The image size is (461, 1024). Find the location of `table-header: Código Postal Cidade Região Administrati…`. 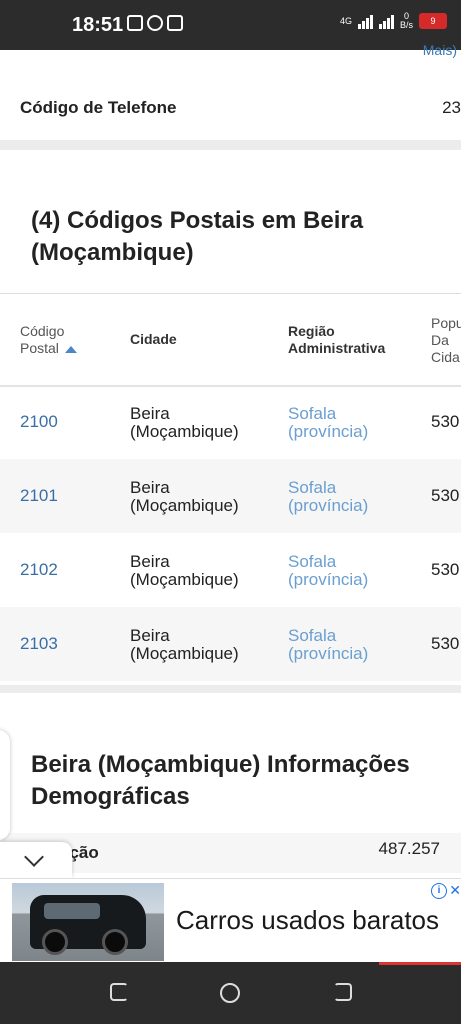

table-header: Código Postal Cidade Região Administrati… is located at coordinates (230, 340).